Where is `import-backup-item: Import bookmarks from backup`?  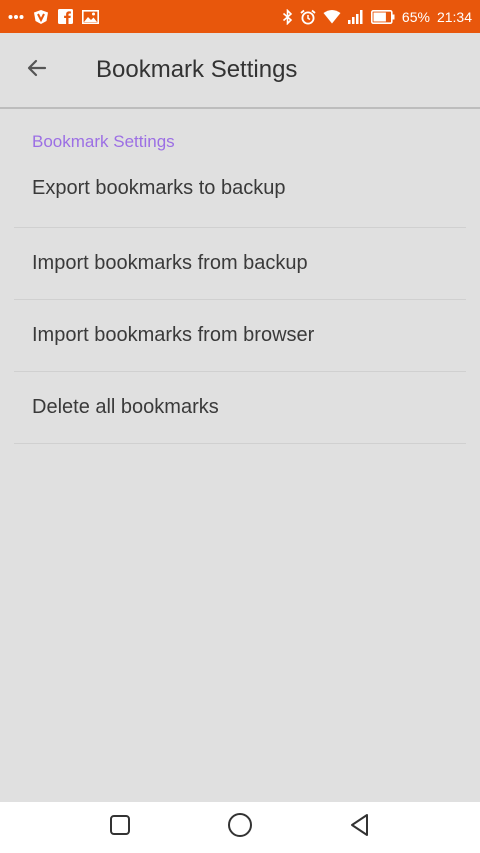
import-backup-item: Import bookmarks from backup is located at coordinates (240, 264).